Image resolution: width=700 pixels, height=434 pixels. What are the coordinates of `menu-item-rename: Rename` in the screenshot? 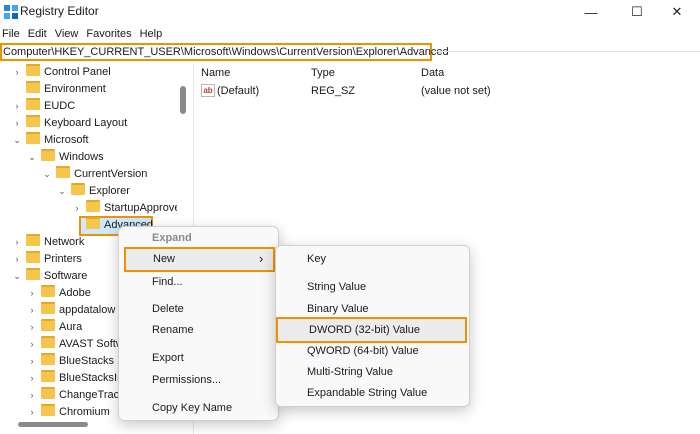 It's located at (173, 330).